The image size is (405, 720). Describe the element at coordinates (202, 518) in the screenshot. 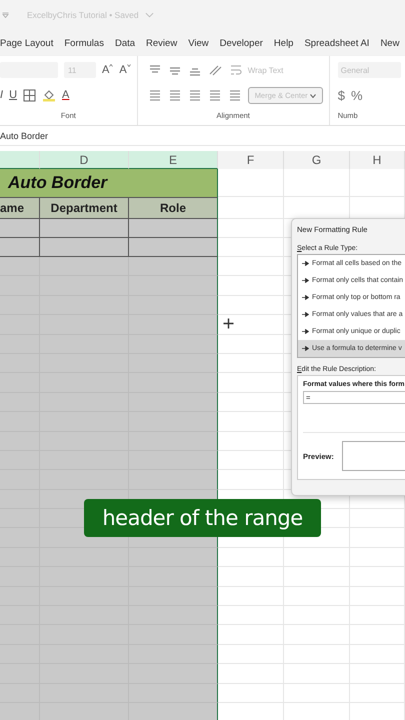

I see `caption-banner: header of the range` at that location.